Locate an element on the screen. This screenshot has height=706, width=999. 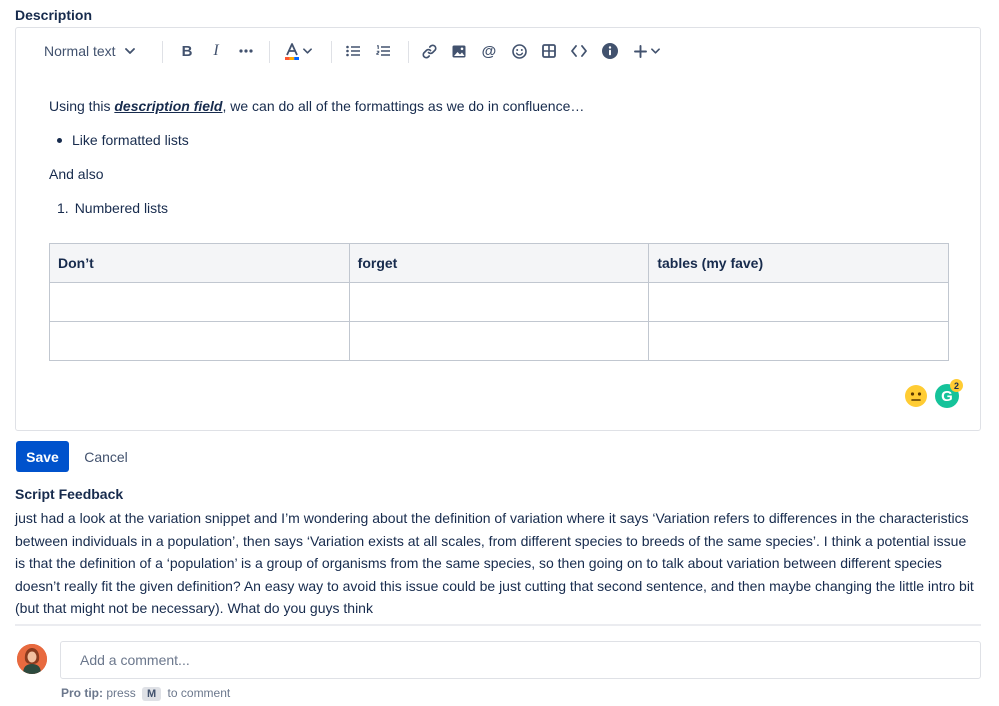
info-icon is located at coordinates (610, 51).